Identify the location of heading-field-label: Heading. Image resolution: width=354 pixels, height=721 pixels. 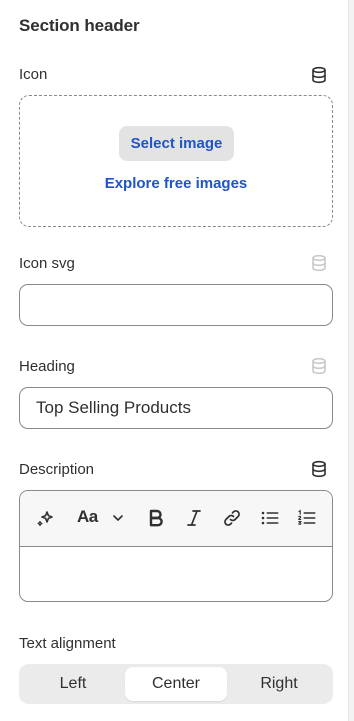
(47, 366).